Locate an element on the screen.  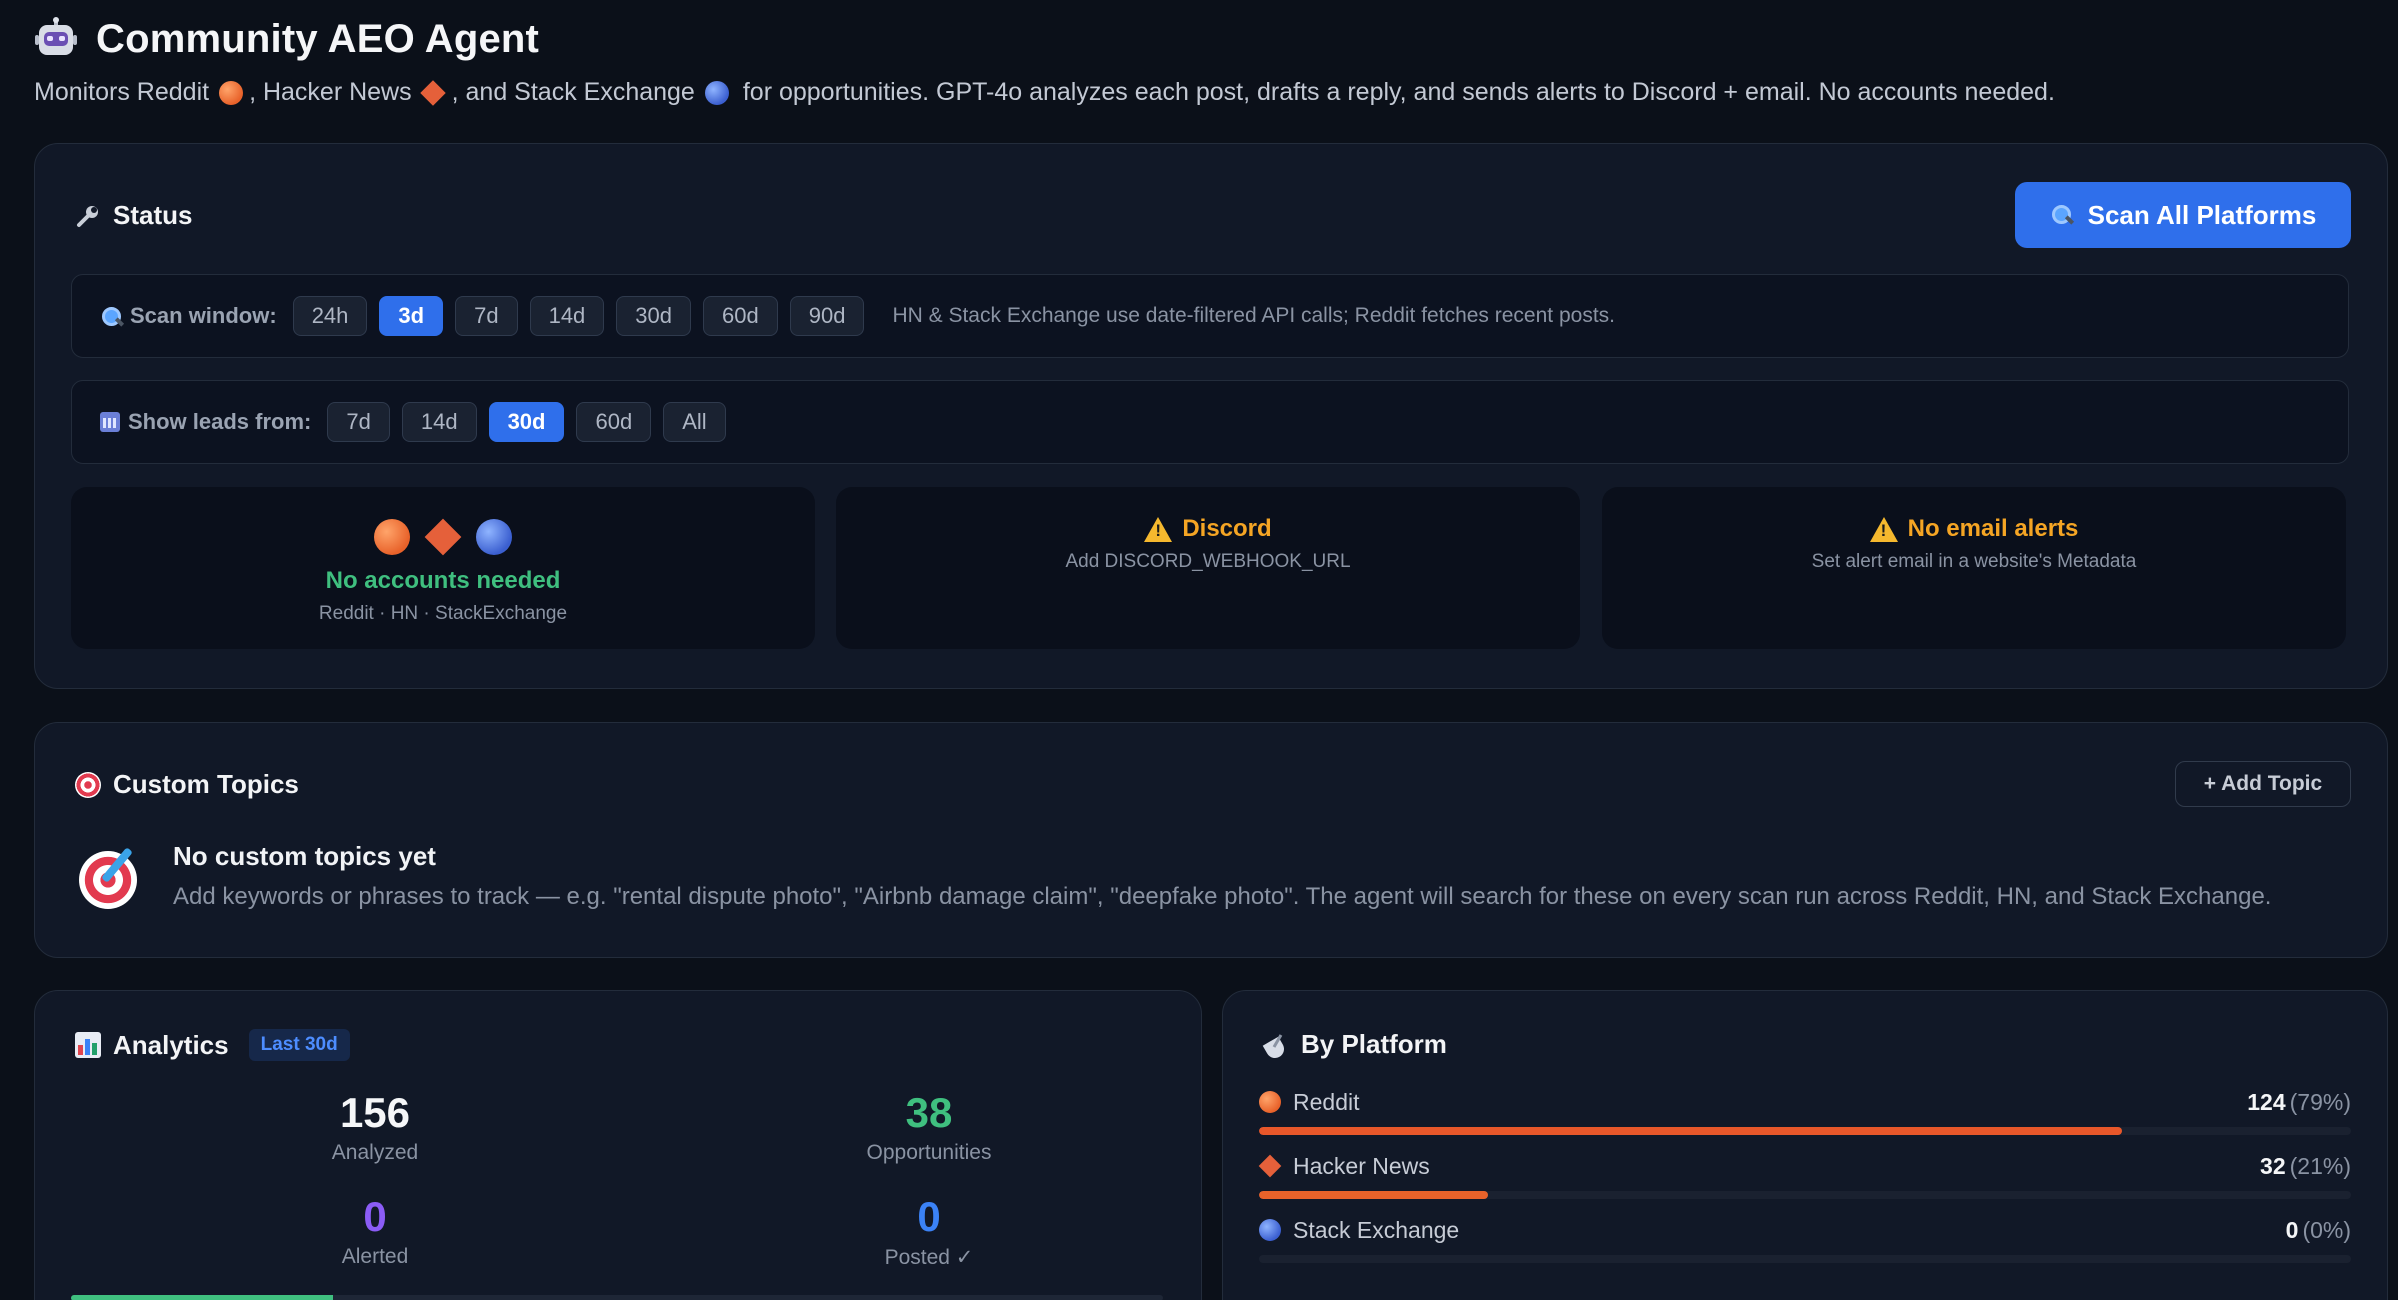
discord-status-title: Discord is located at coordinates (1227, 528).